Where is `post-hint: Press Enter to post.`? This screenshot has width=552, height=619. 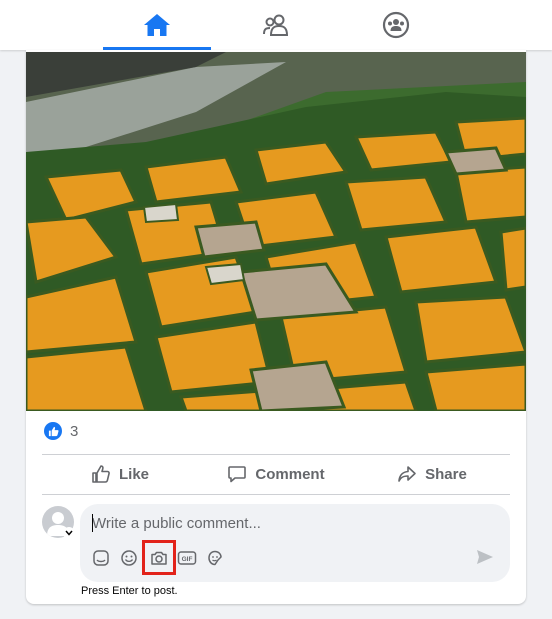
post-hint: Press Enter to post. is located at coordinates (129, 591).